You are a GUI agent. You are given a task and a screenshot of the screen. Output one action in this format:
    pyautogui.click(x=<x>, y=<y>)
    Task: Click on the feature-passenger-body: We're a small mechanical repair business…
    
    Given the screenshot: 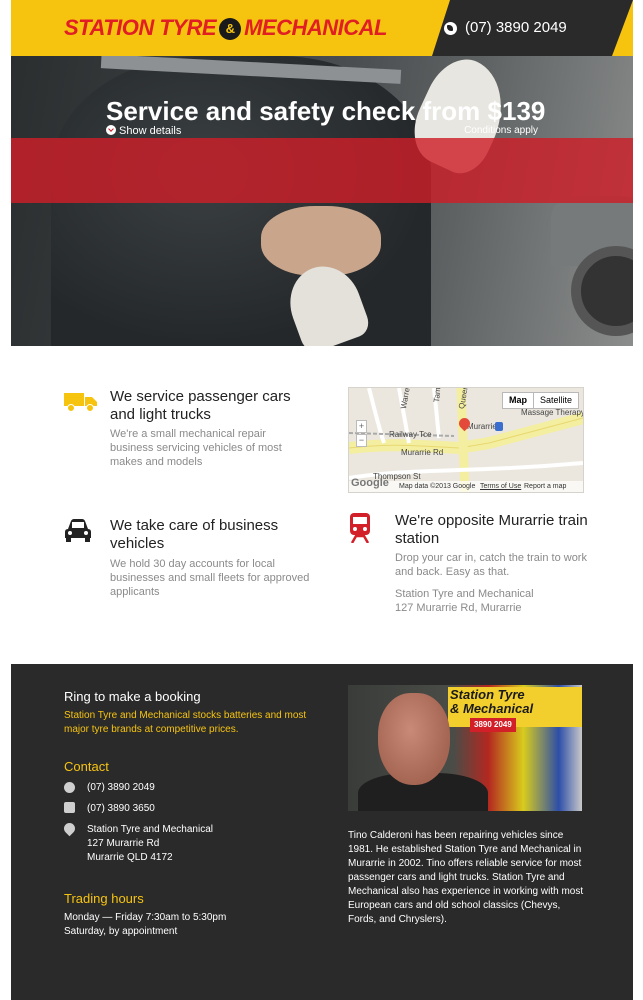 What is the action you would take?
    pyautogui.click(x=196, y=448)
    